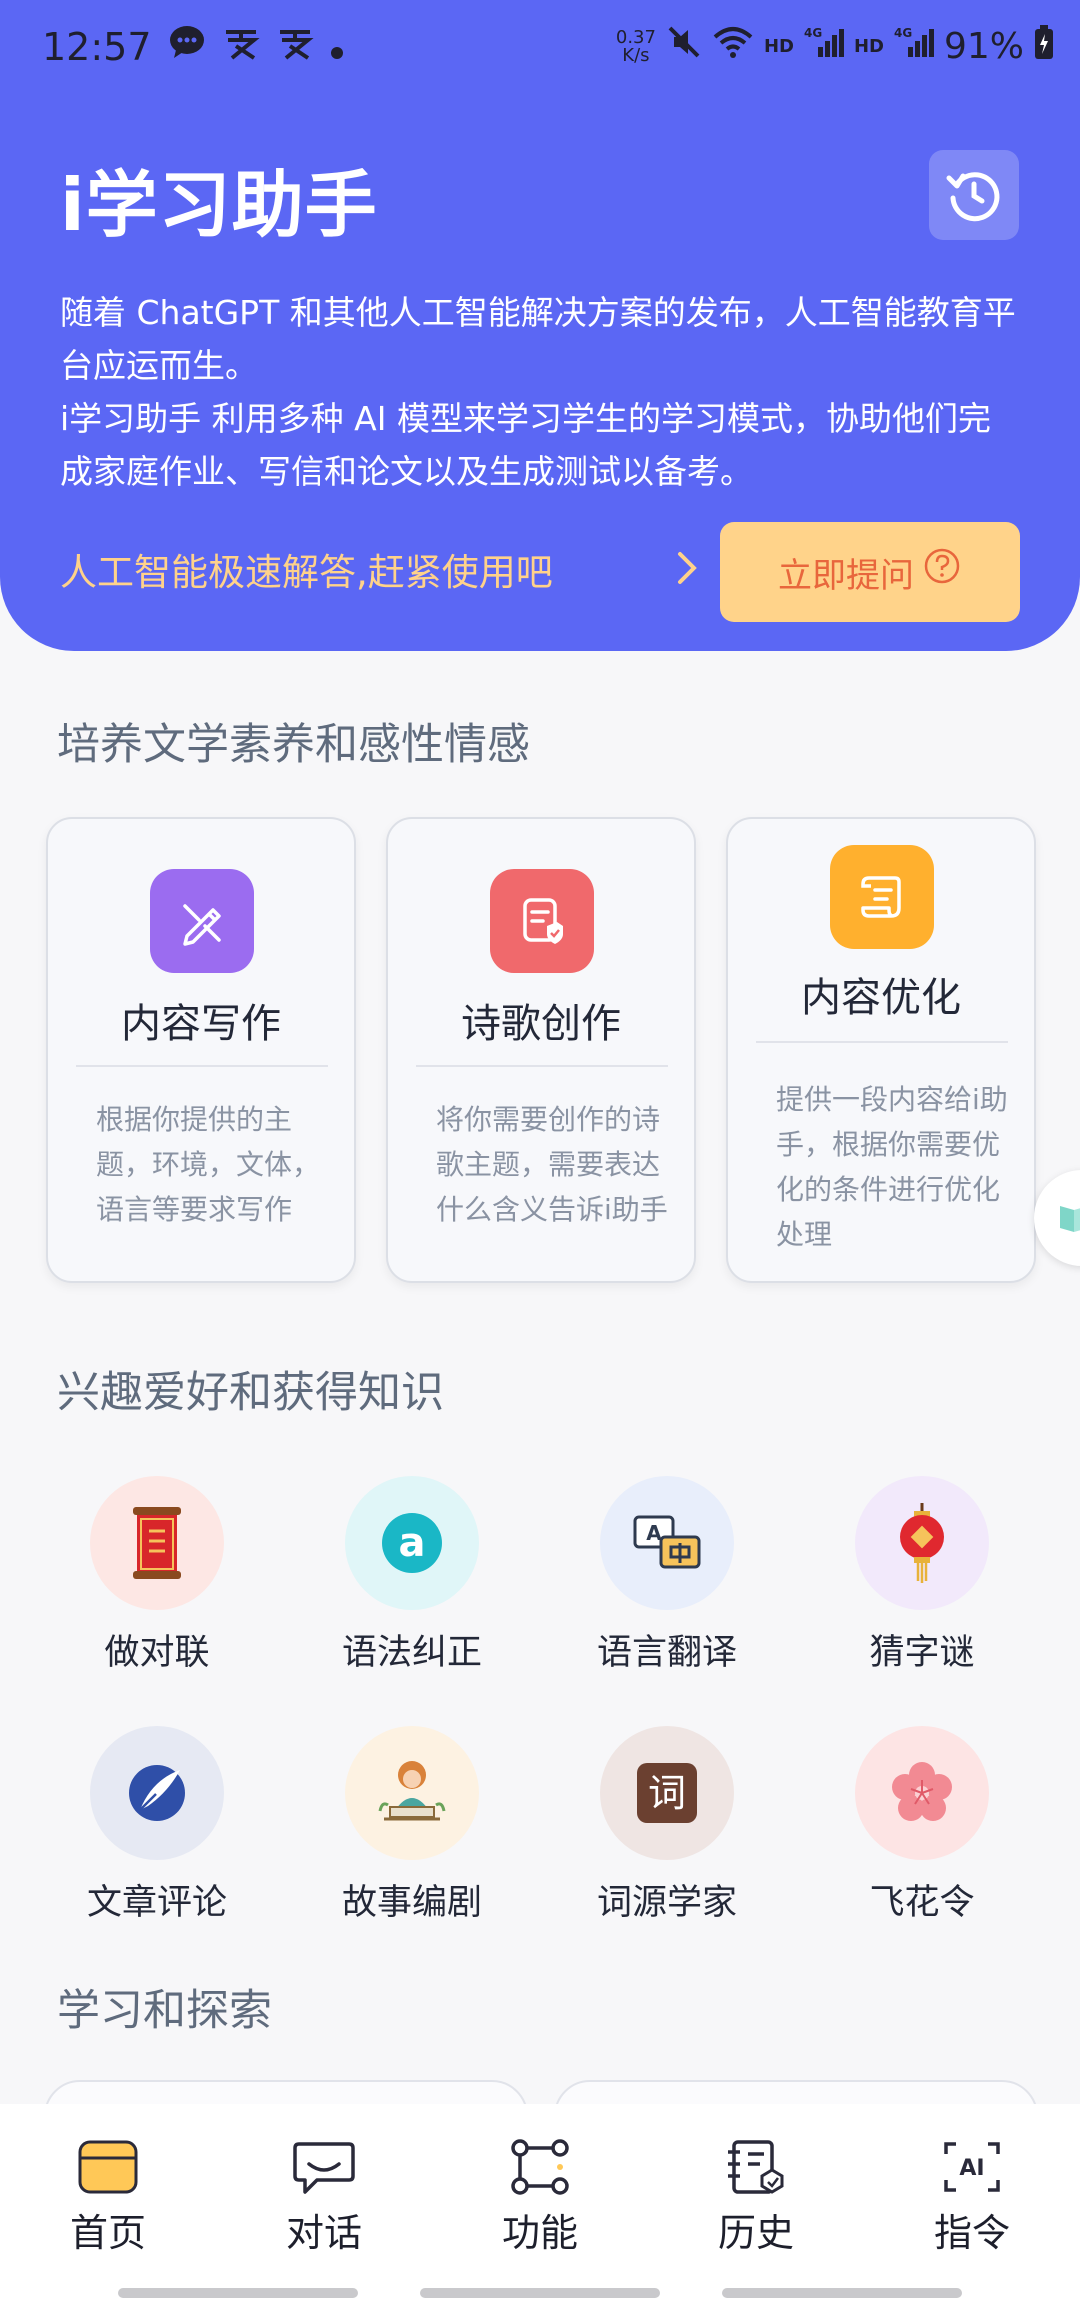 This screenshot has height=2316, width=1080. What do you see at coordinates (157, 1543) in the screenshot?
I see `couplet-scroll-icon` at bounding box center [157, 1543].